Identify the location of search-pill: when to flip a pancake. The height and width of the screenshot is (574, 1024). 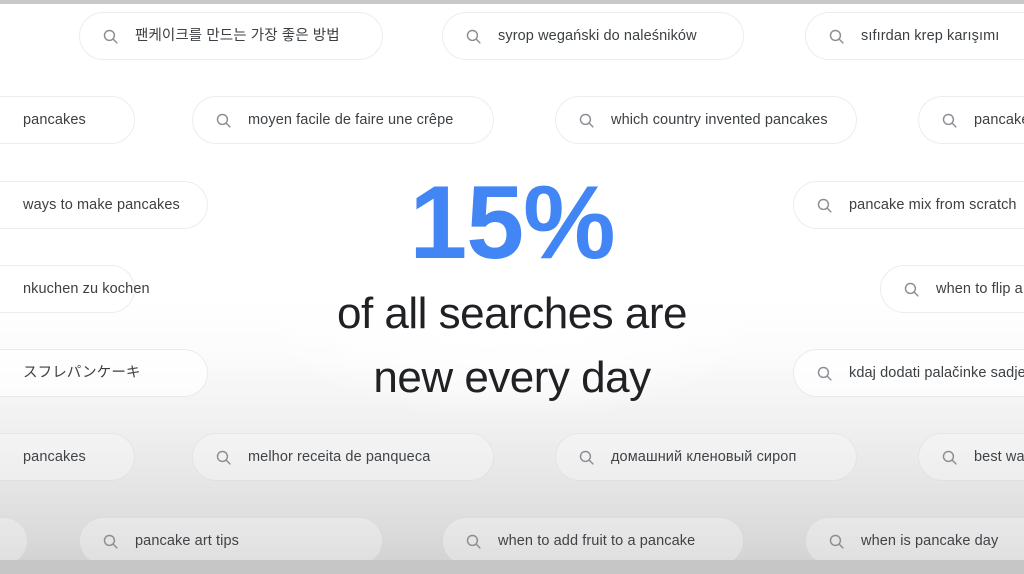
(952, 289).